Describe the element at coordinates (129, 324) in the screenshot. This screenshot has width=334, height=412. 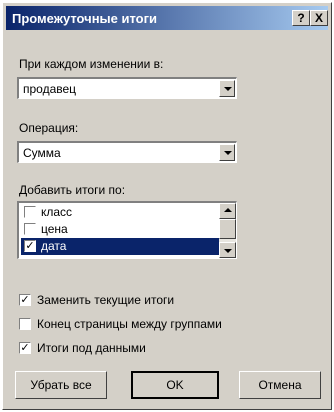
I see `page-break-label: Конец страницы между группами` at that location.